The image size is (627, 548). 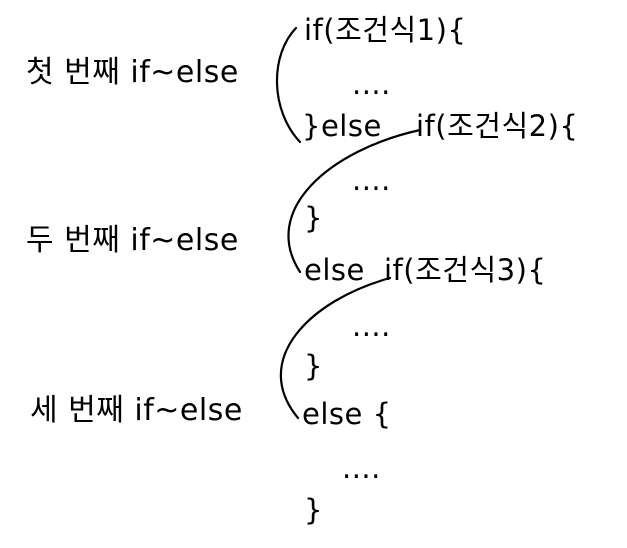 What do you see at coordinates (347, 414) in the screenshot?
I see `else-part-3: else {` at bounding box center [347, 414].